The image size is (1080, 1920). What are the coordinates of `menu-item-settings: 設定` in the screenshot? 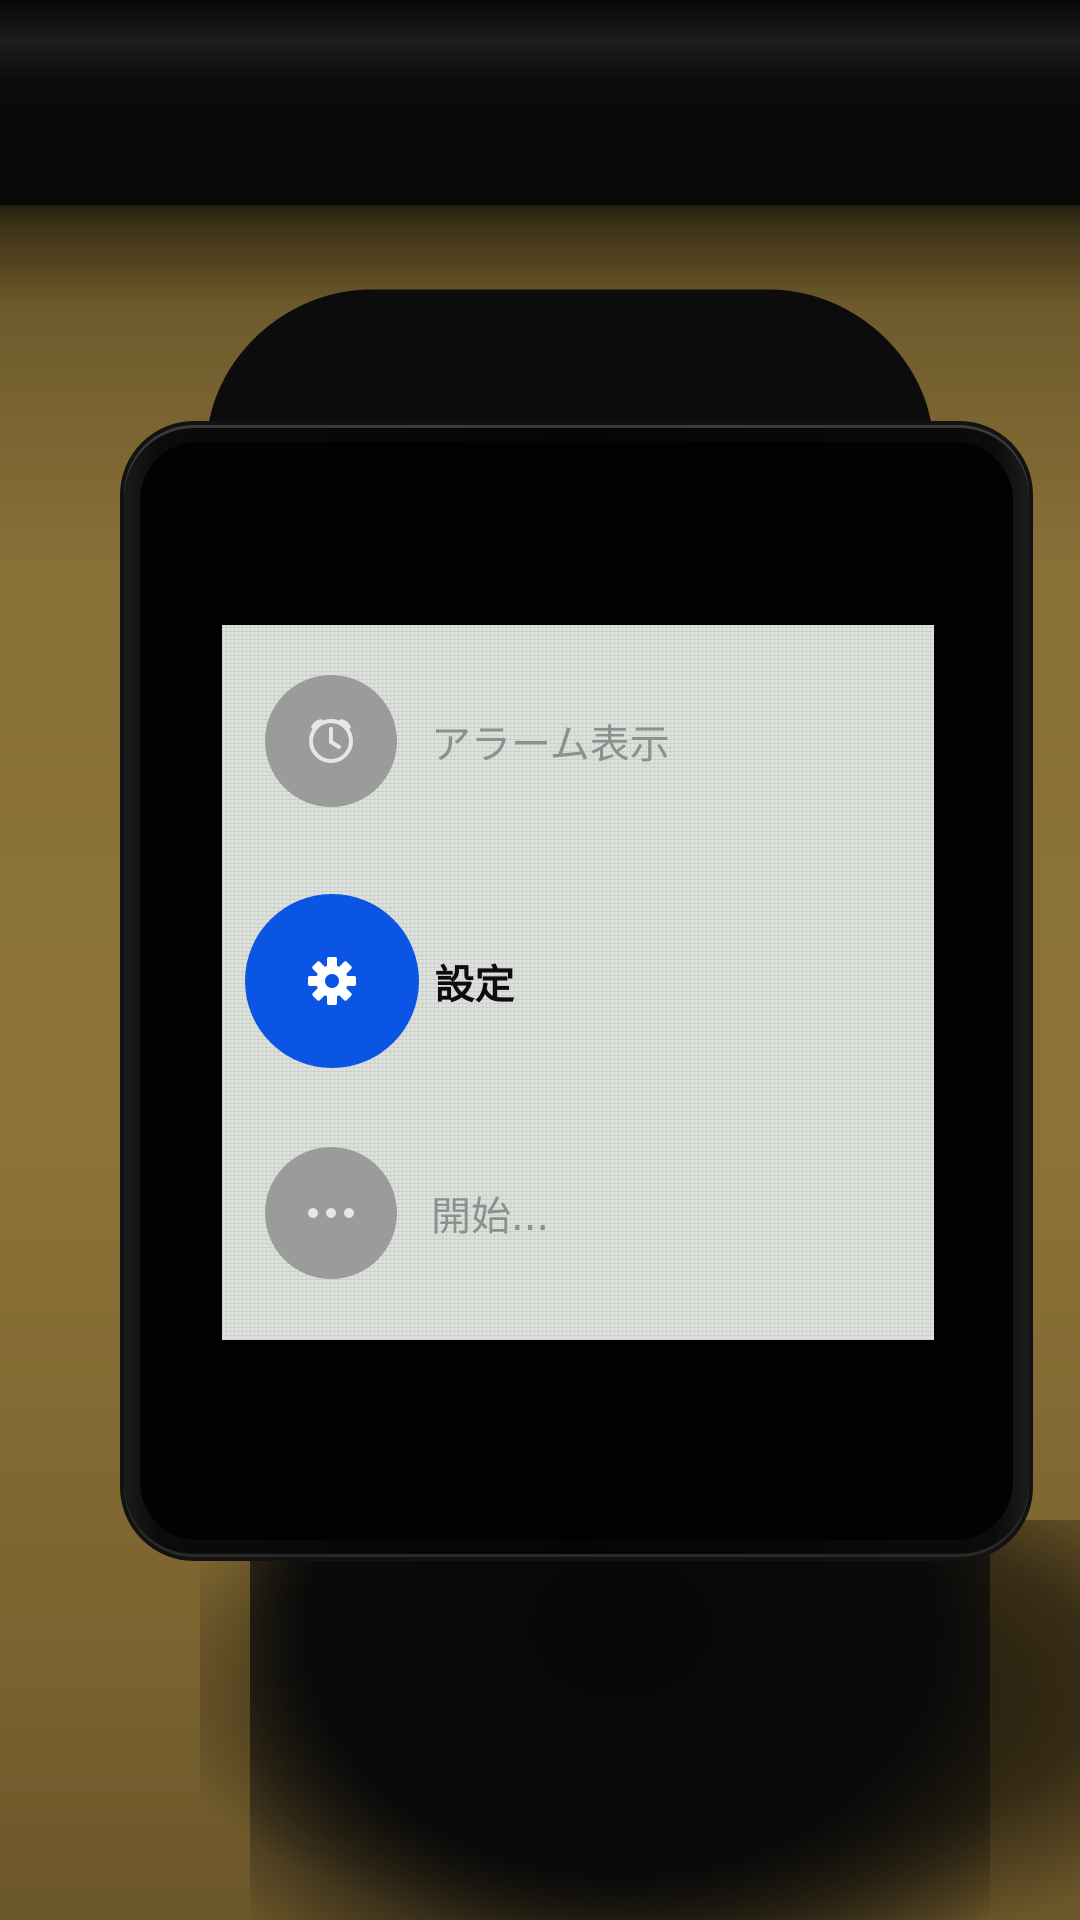 It's located at (578, 980).